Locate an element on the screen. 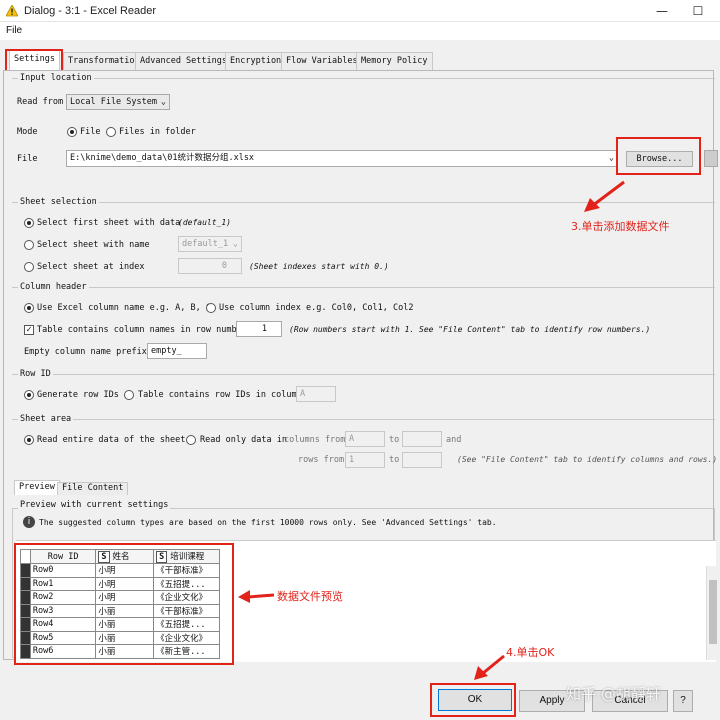  info-icon: i is located at coordinates (29, 522).